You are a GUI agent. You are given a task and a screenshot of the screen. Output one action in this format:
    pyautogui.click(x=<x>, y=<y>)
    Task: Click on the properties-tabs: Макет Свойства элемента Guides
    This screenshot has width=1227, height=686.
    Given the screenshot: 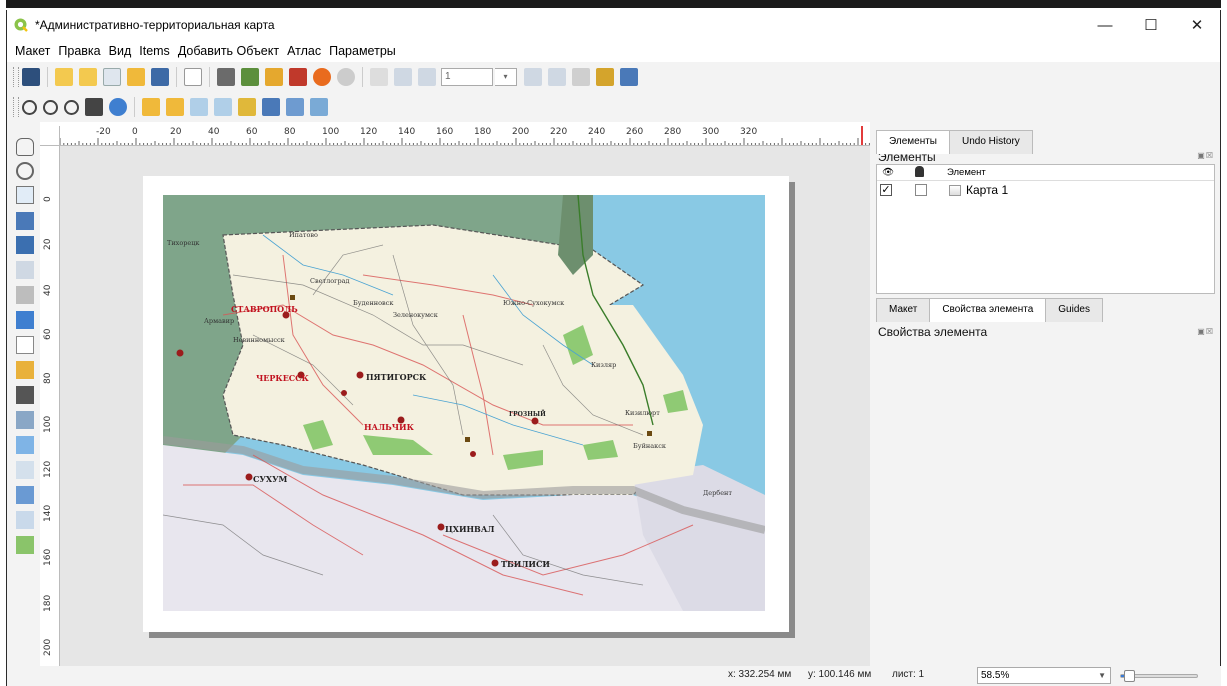 What is the action you would take?
    pyautogui.click(x=989, y=310)
    